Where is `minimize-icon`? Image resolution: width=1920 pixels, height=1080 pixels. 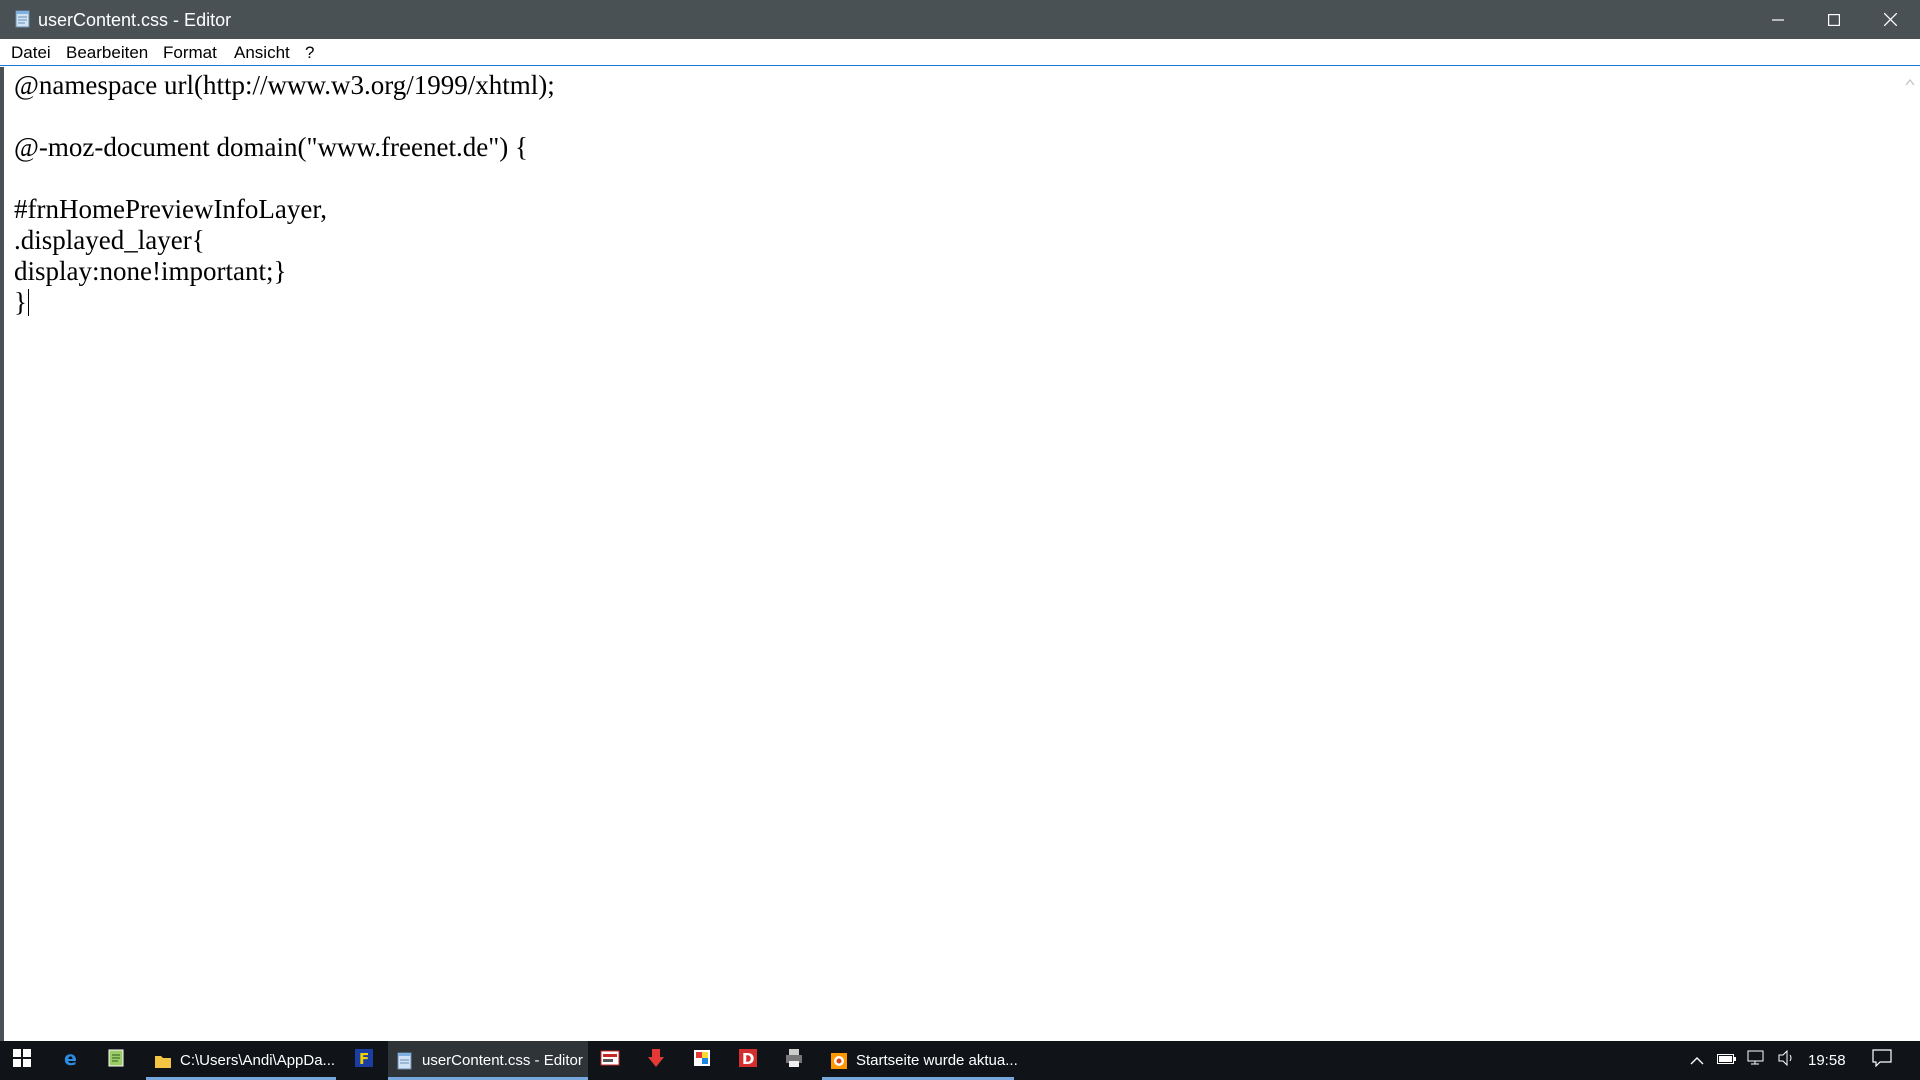 minimize-icon is located at coordinates (1778, 20).